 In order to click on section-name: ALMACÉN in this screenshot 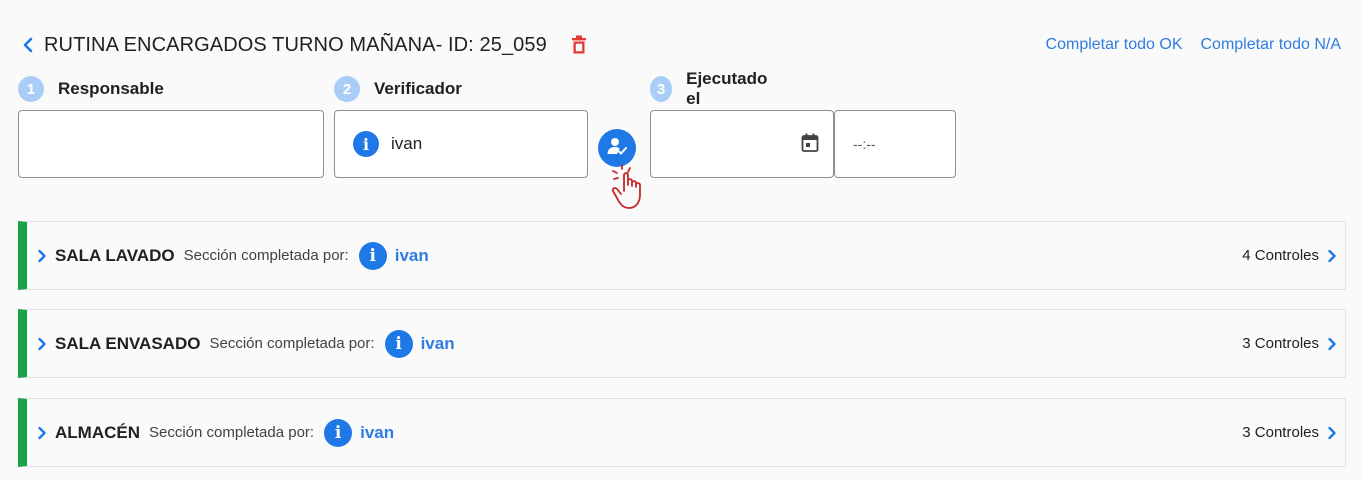, I will do `click(97, 432)`.